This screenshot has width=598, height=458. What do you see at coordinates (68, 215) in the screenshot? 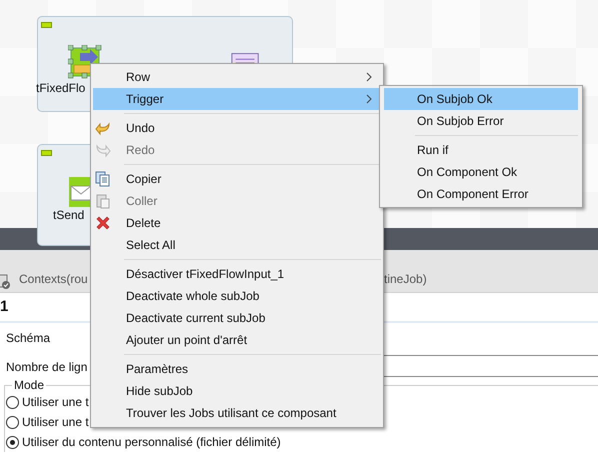
I see `component-label: tSend` at bounding box center [68, 215].